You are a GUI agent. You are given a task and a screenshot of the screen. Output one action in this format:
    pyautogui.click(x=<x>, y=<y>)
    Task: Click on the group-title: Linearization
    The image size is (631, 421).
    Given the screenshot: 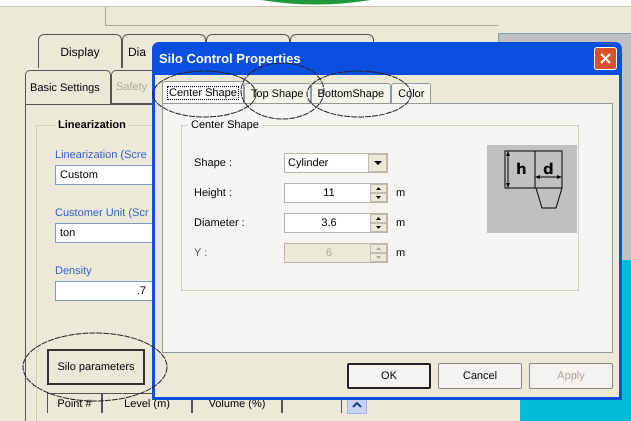 What is the action you would take?
    pyautogui.click(x=92, y=125)
    